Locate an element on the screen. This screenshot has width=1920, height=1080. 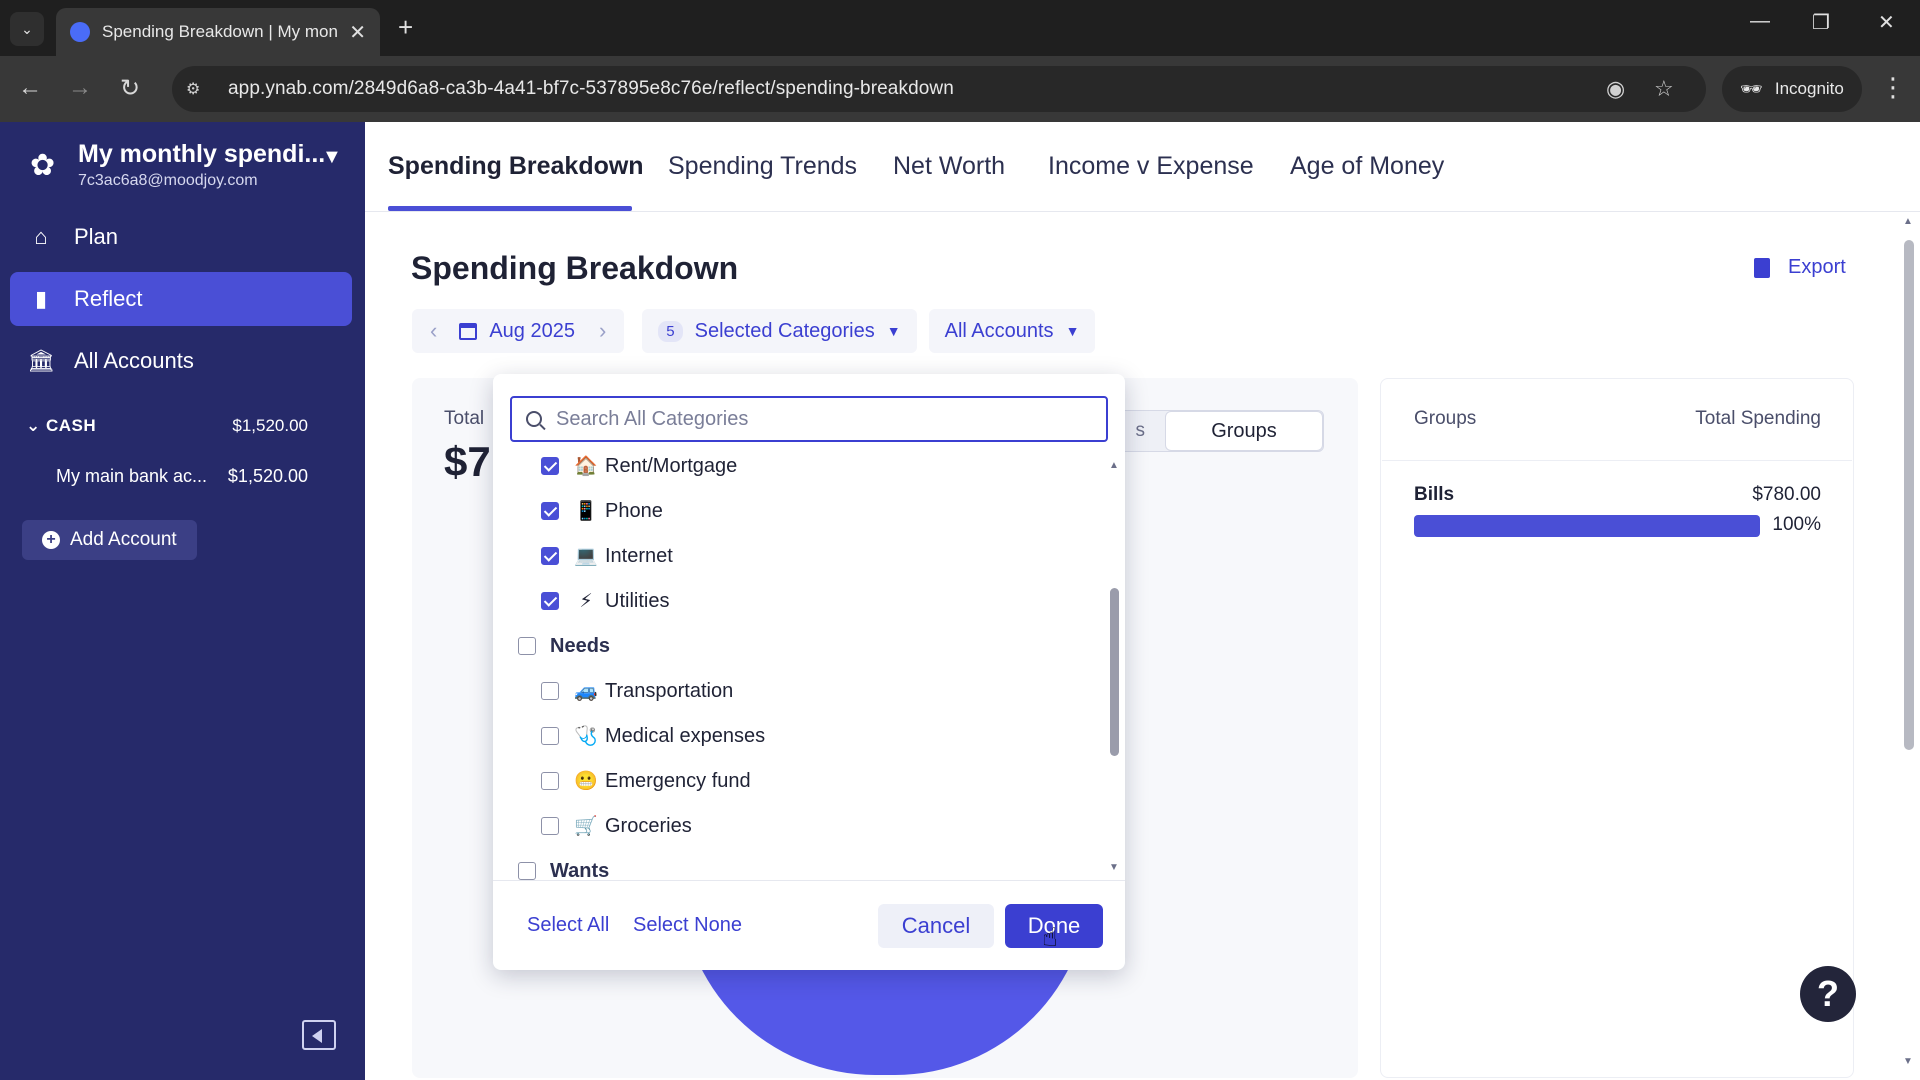
category-item-transportation: 🚙 Transportation is located at coordinates (637, 691).